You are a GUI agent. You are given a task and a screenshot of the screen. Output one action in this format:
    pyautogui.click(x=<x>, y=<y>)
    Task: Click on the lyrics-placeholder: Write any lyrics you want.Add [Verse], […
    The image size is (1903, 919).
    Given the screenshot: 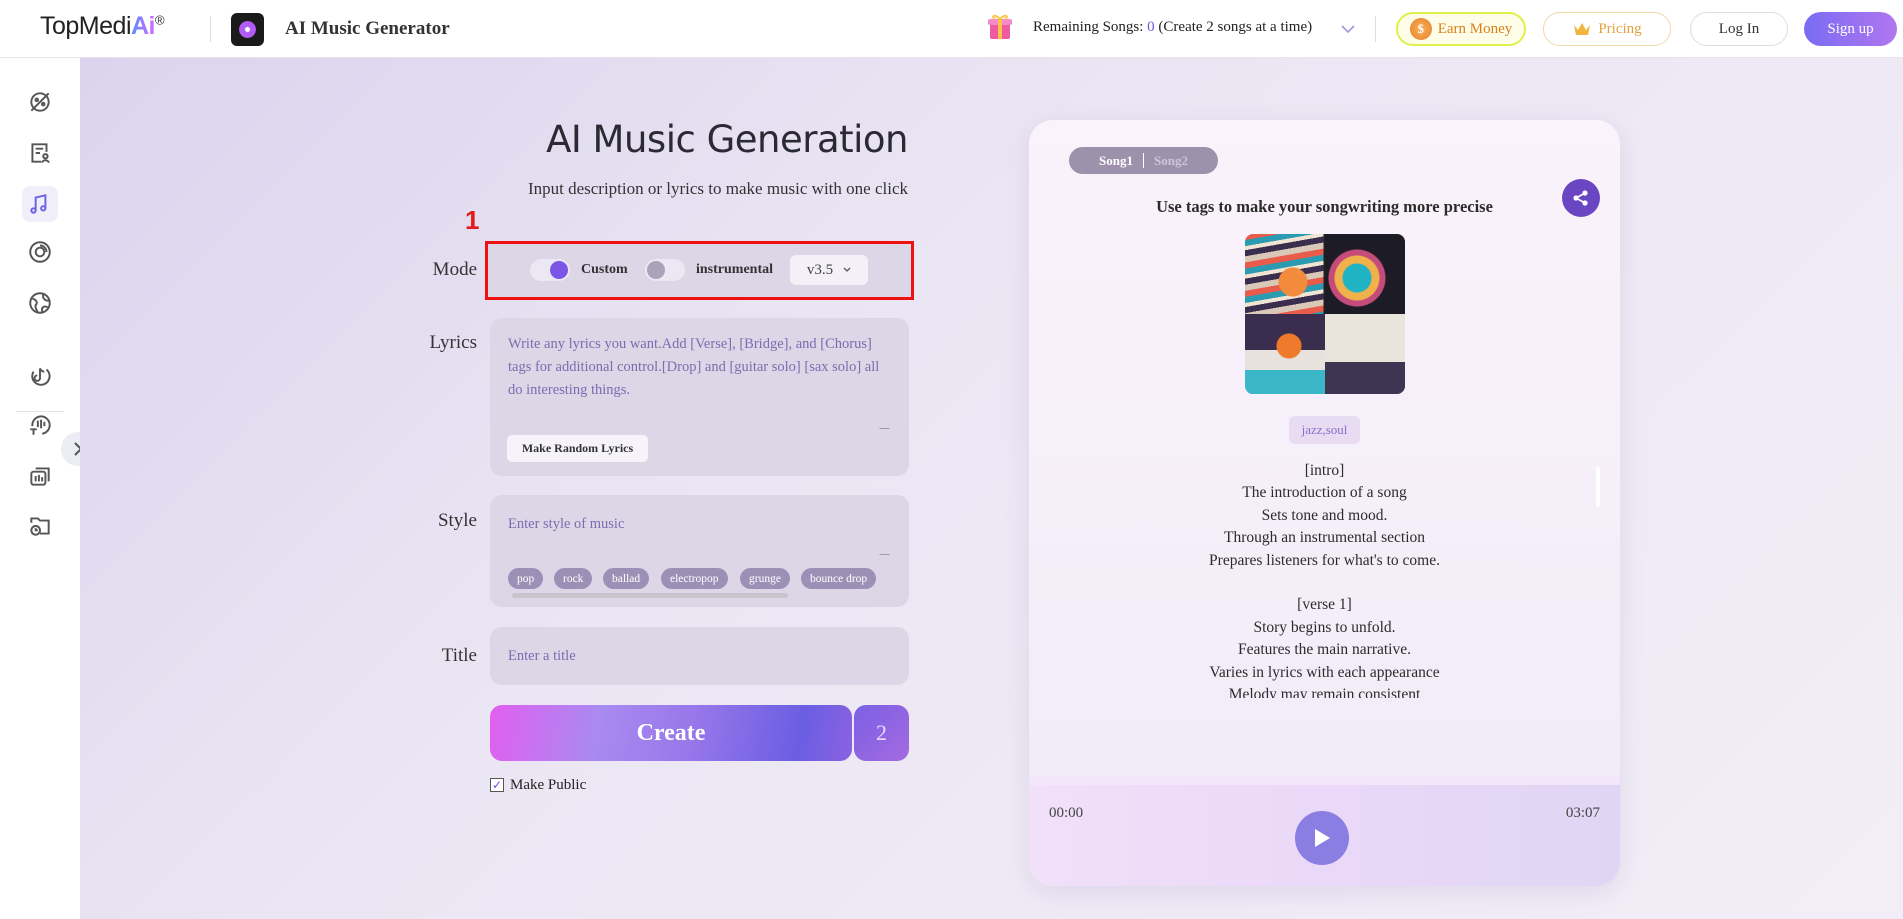 What is the action you would take?
    pyautogui.click(x=694, y=367)
    